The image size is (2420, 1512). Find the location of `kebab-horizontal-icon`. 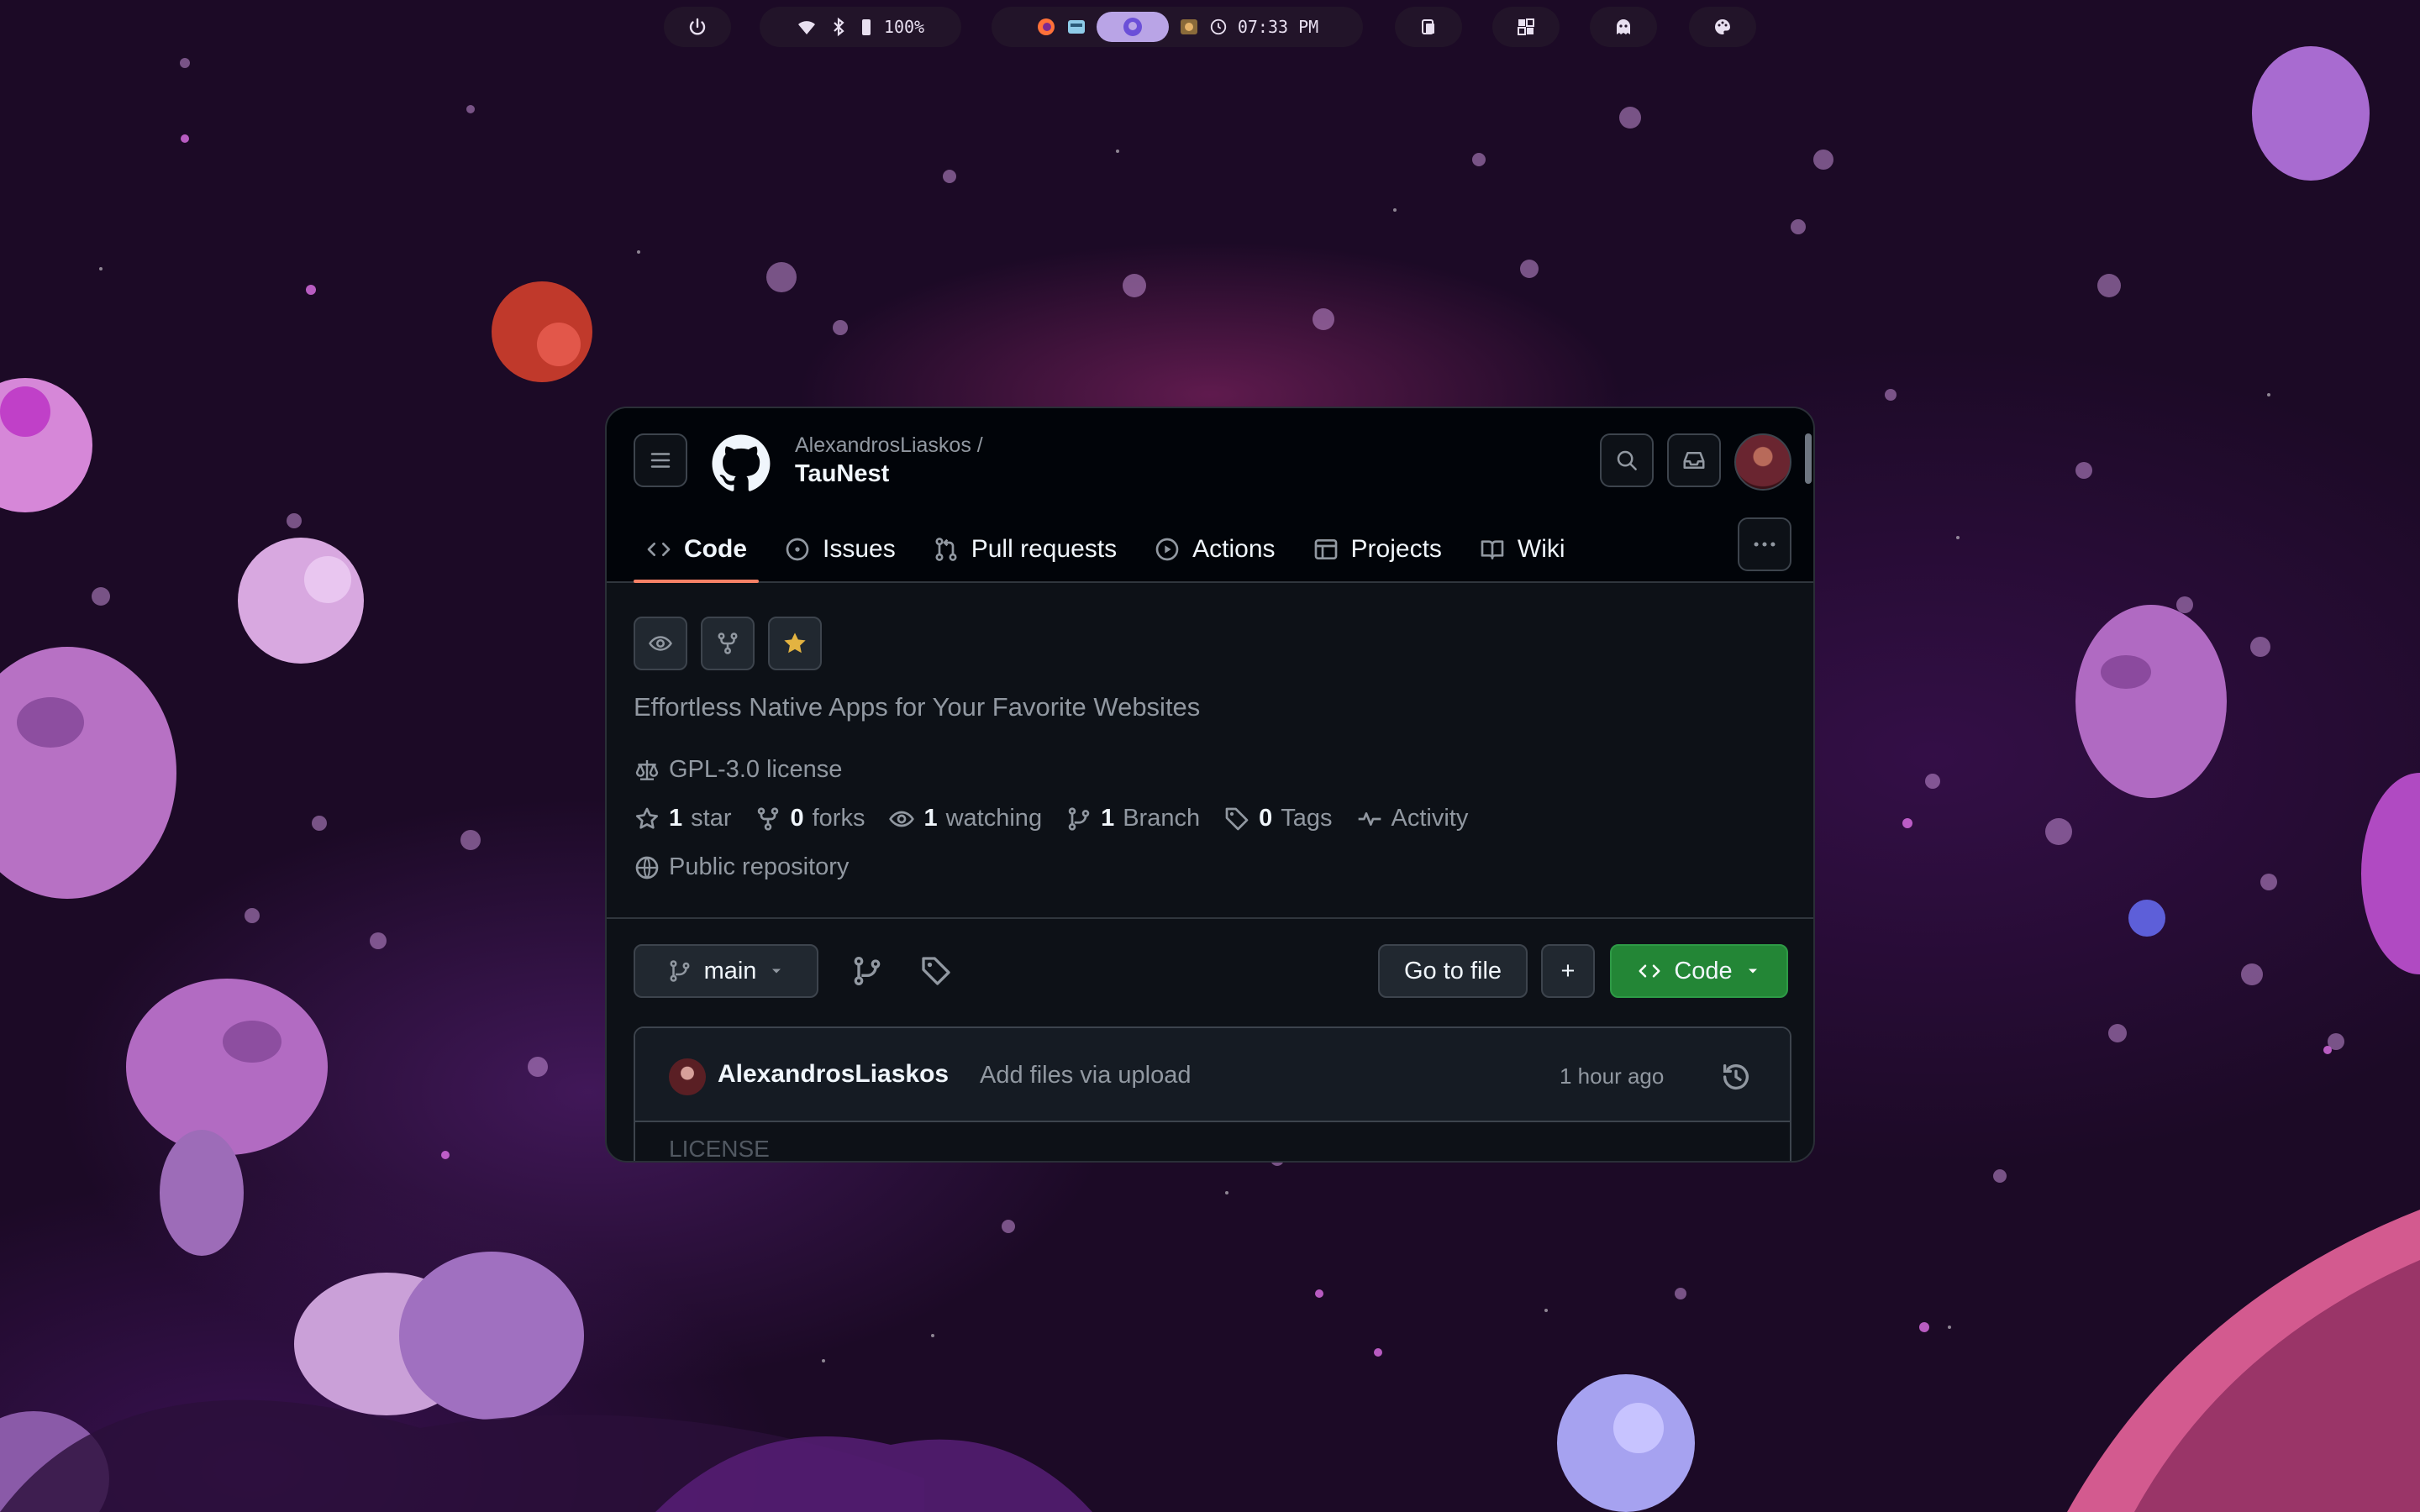

kebab-horizontal-icon is located at coordinates (1765, 544).